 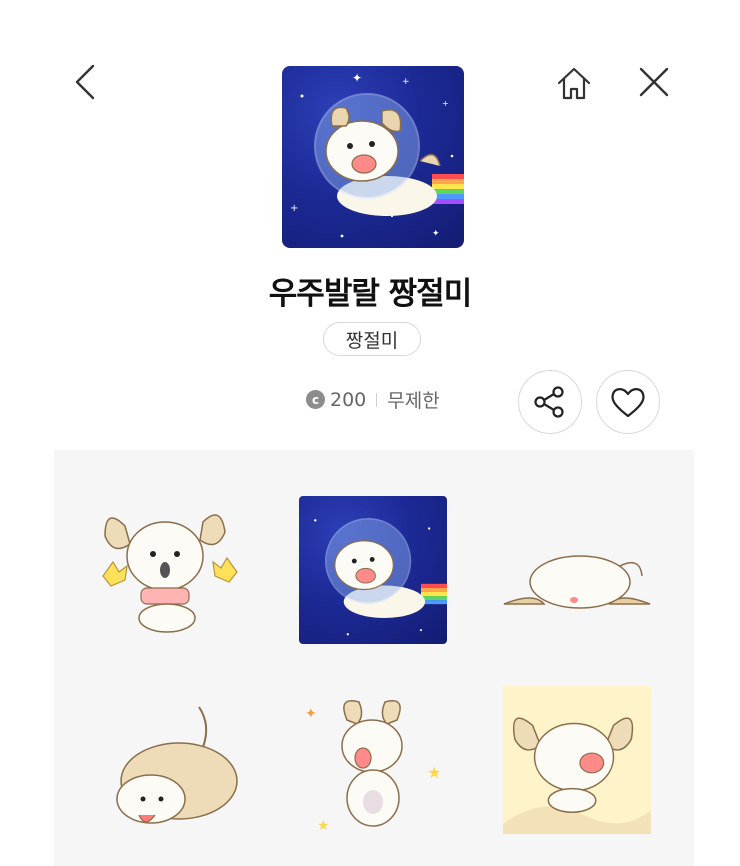 I want to click on heart-icon, so click(x=628, y=403).